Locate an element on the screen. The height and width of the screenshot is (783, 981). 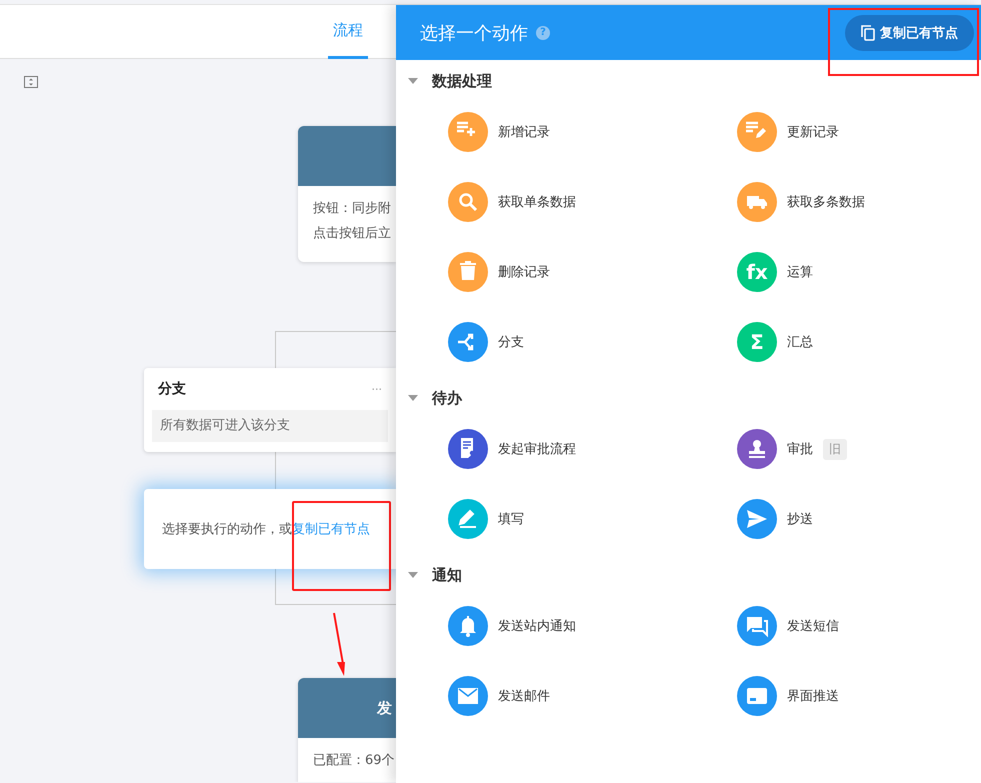
action-item: fx 运算 is located at coordinates (859, 272).